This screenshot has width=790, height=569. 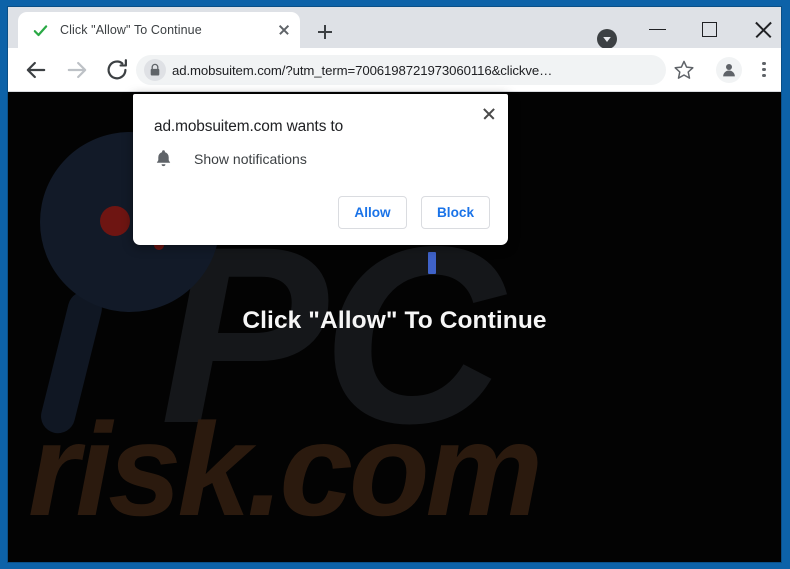 What do you see at coordinates (658, 29) in the screenshot?
I see `window-minimize-button` at bounding box center [658, 29].